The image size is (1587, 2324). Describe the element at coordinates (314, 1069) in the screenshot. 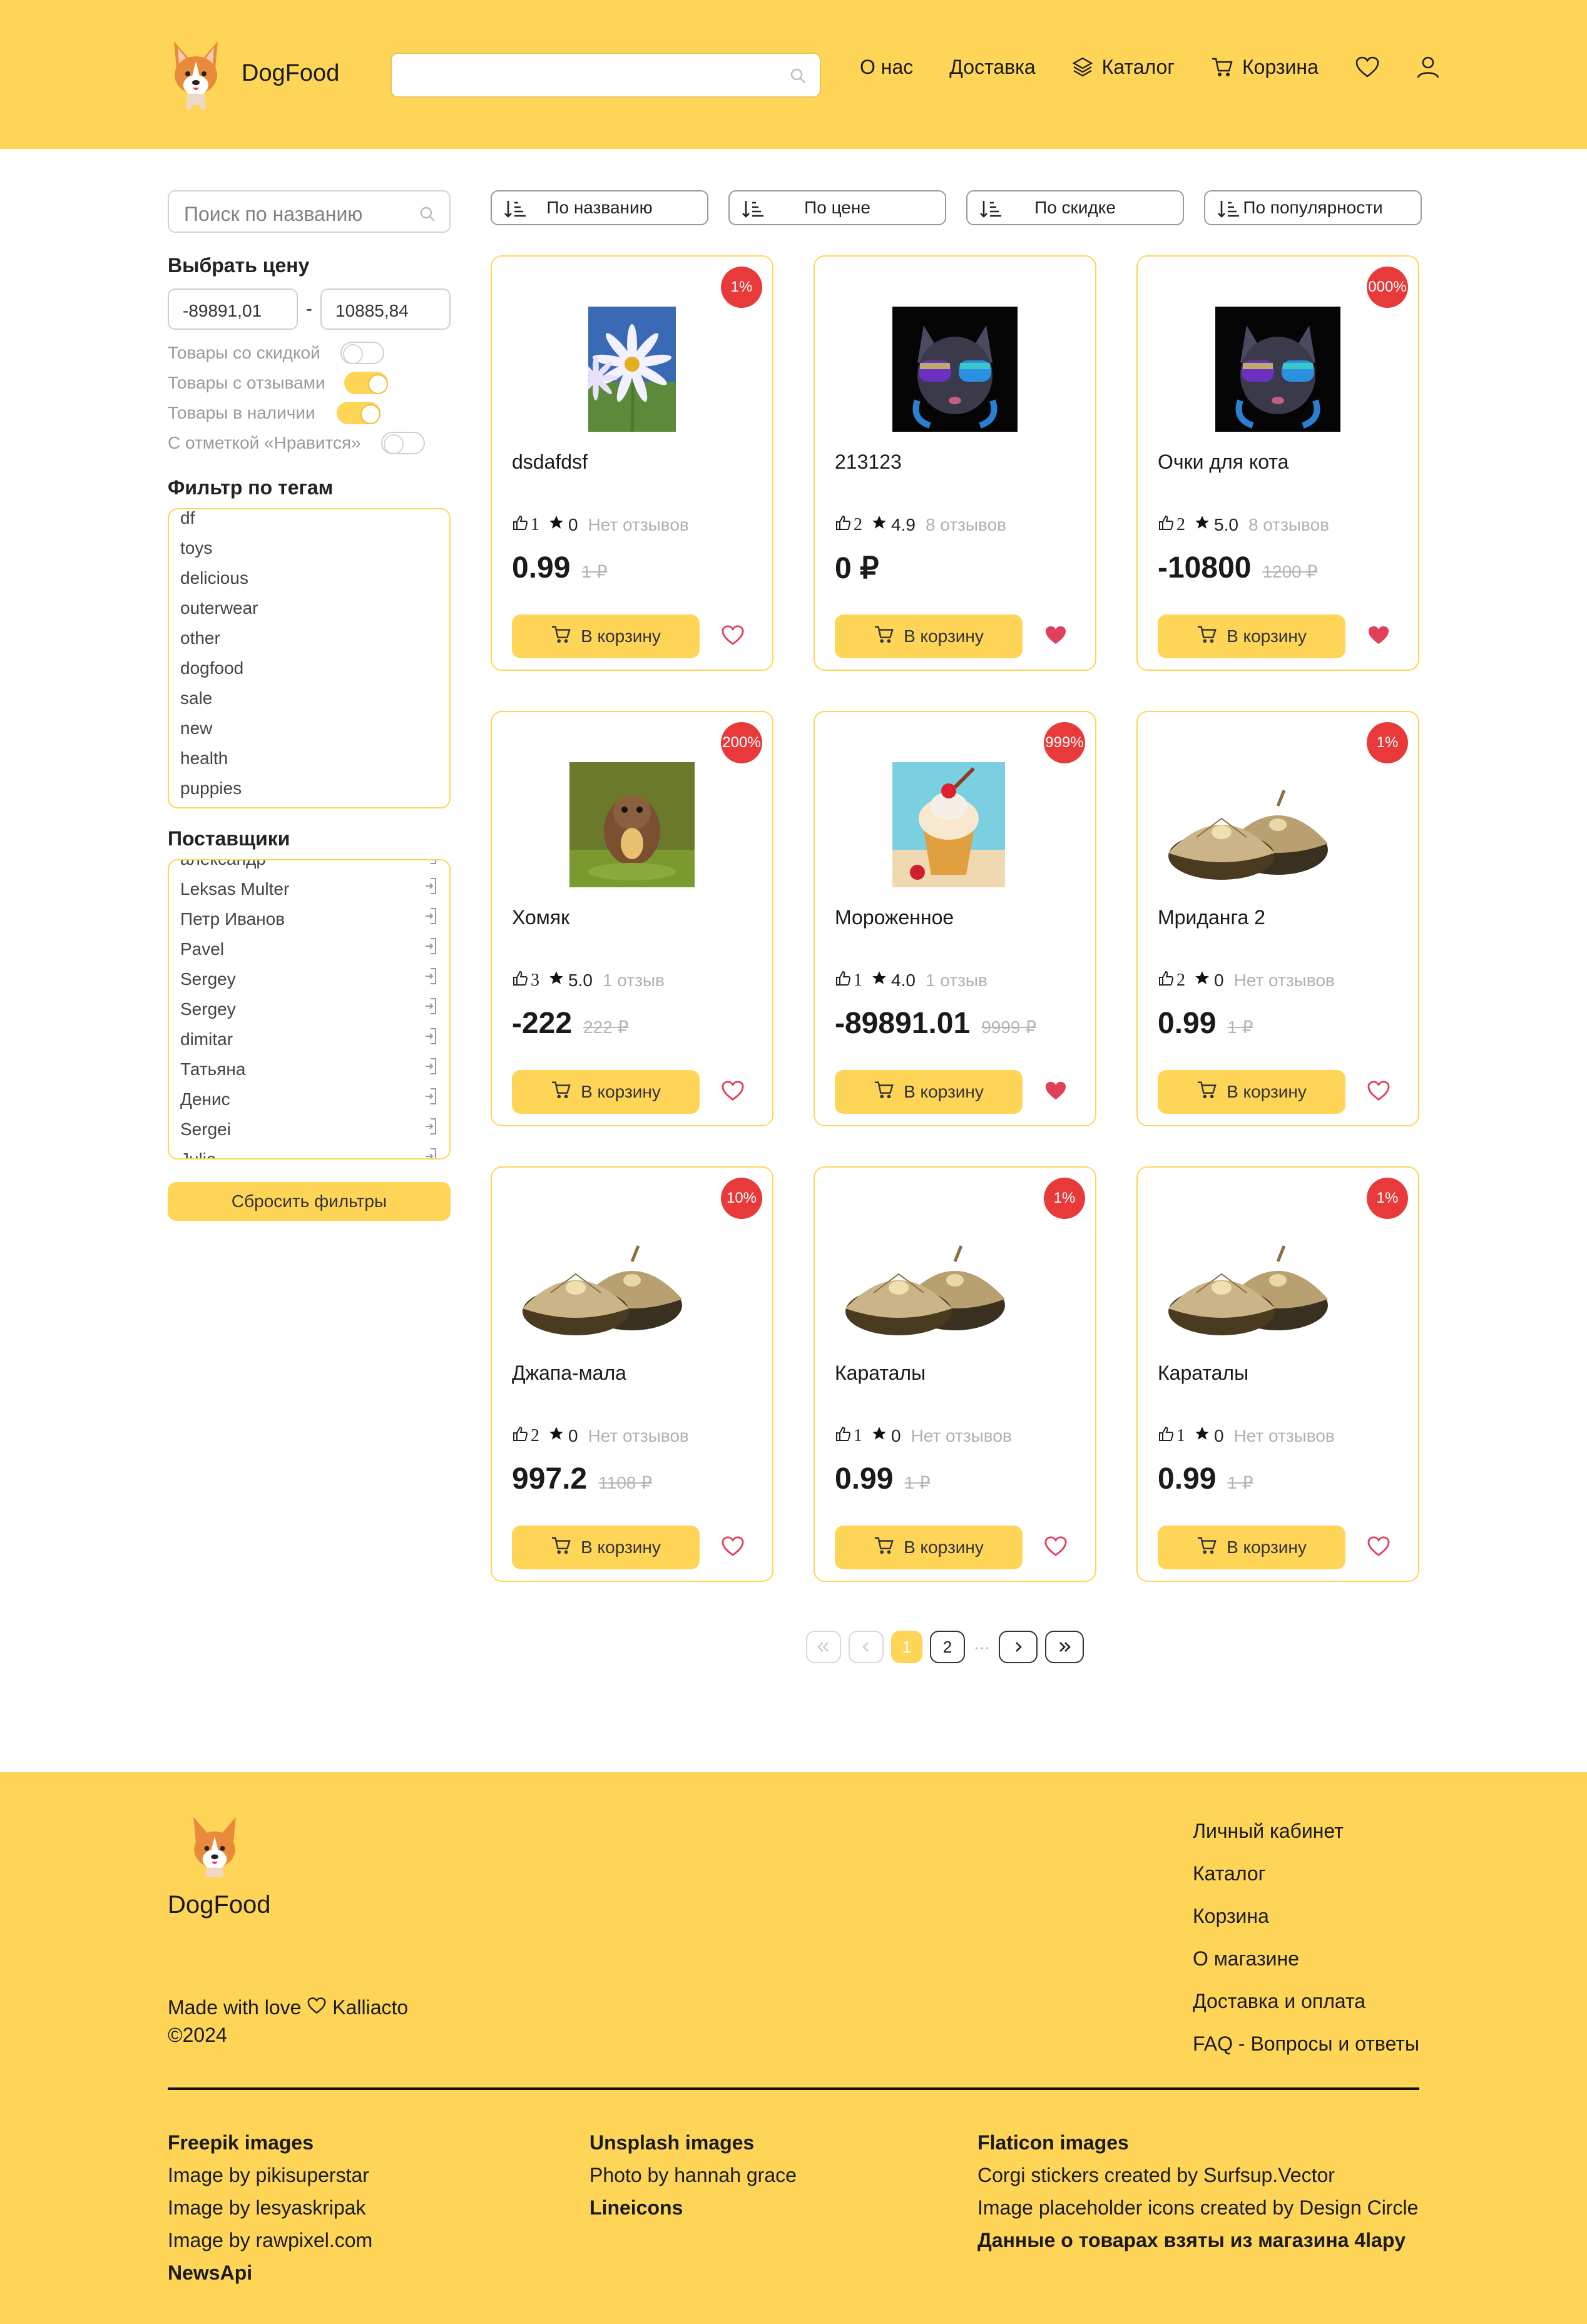

I see `supplier-item: Татьяна` at that location.